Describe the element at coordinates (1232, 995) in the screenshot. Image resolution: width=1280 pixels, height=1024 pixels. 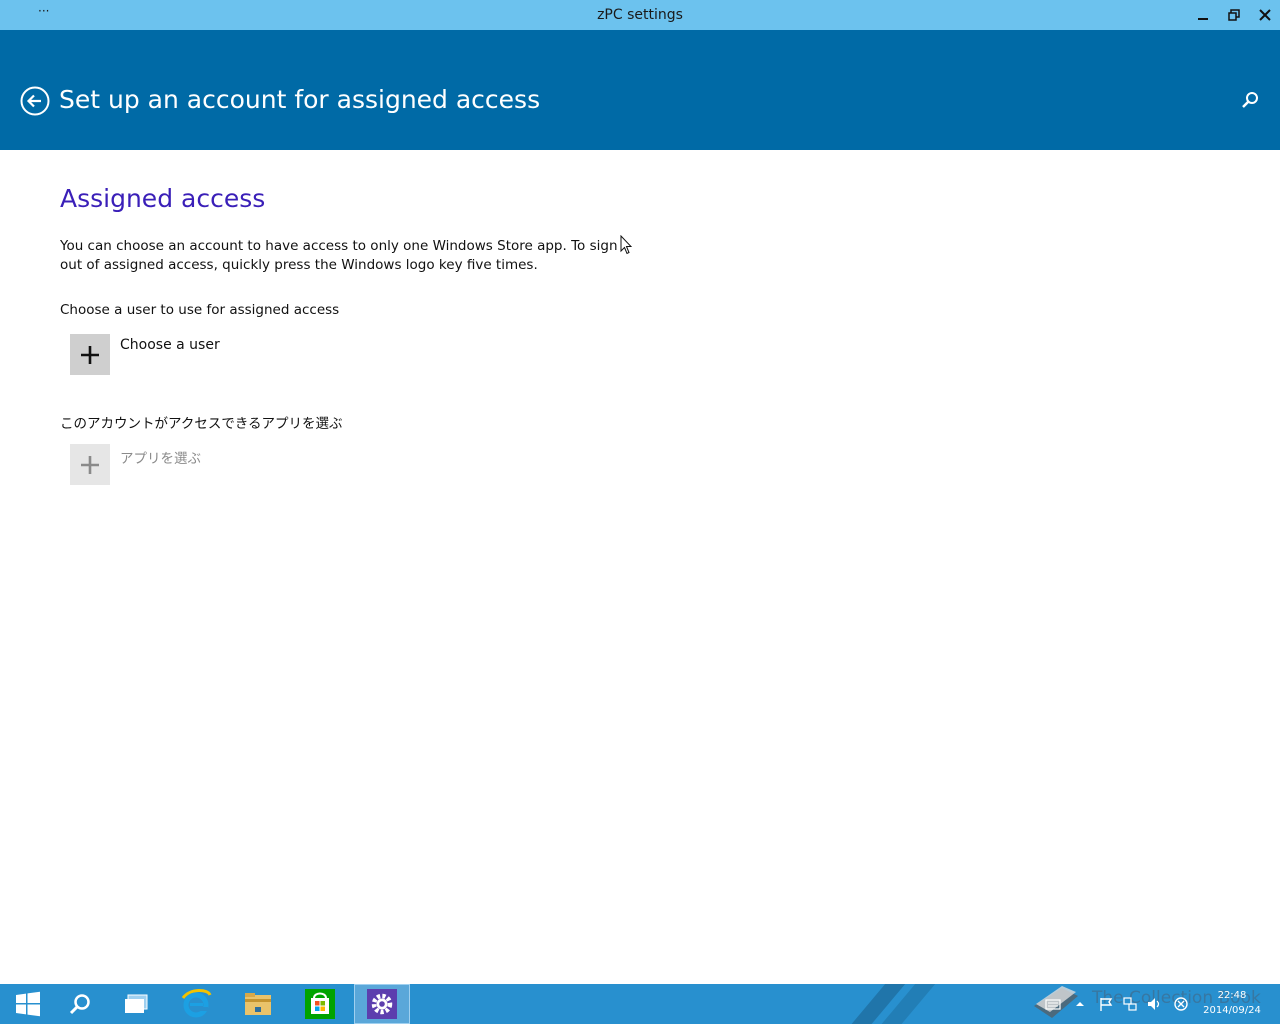
I see `clock-time: 22:48` at that location.